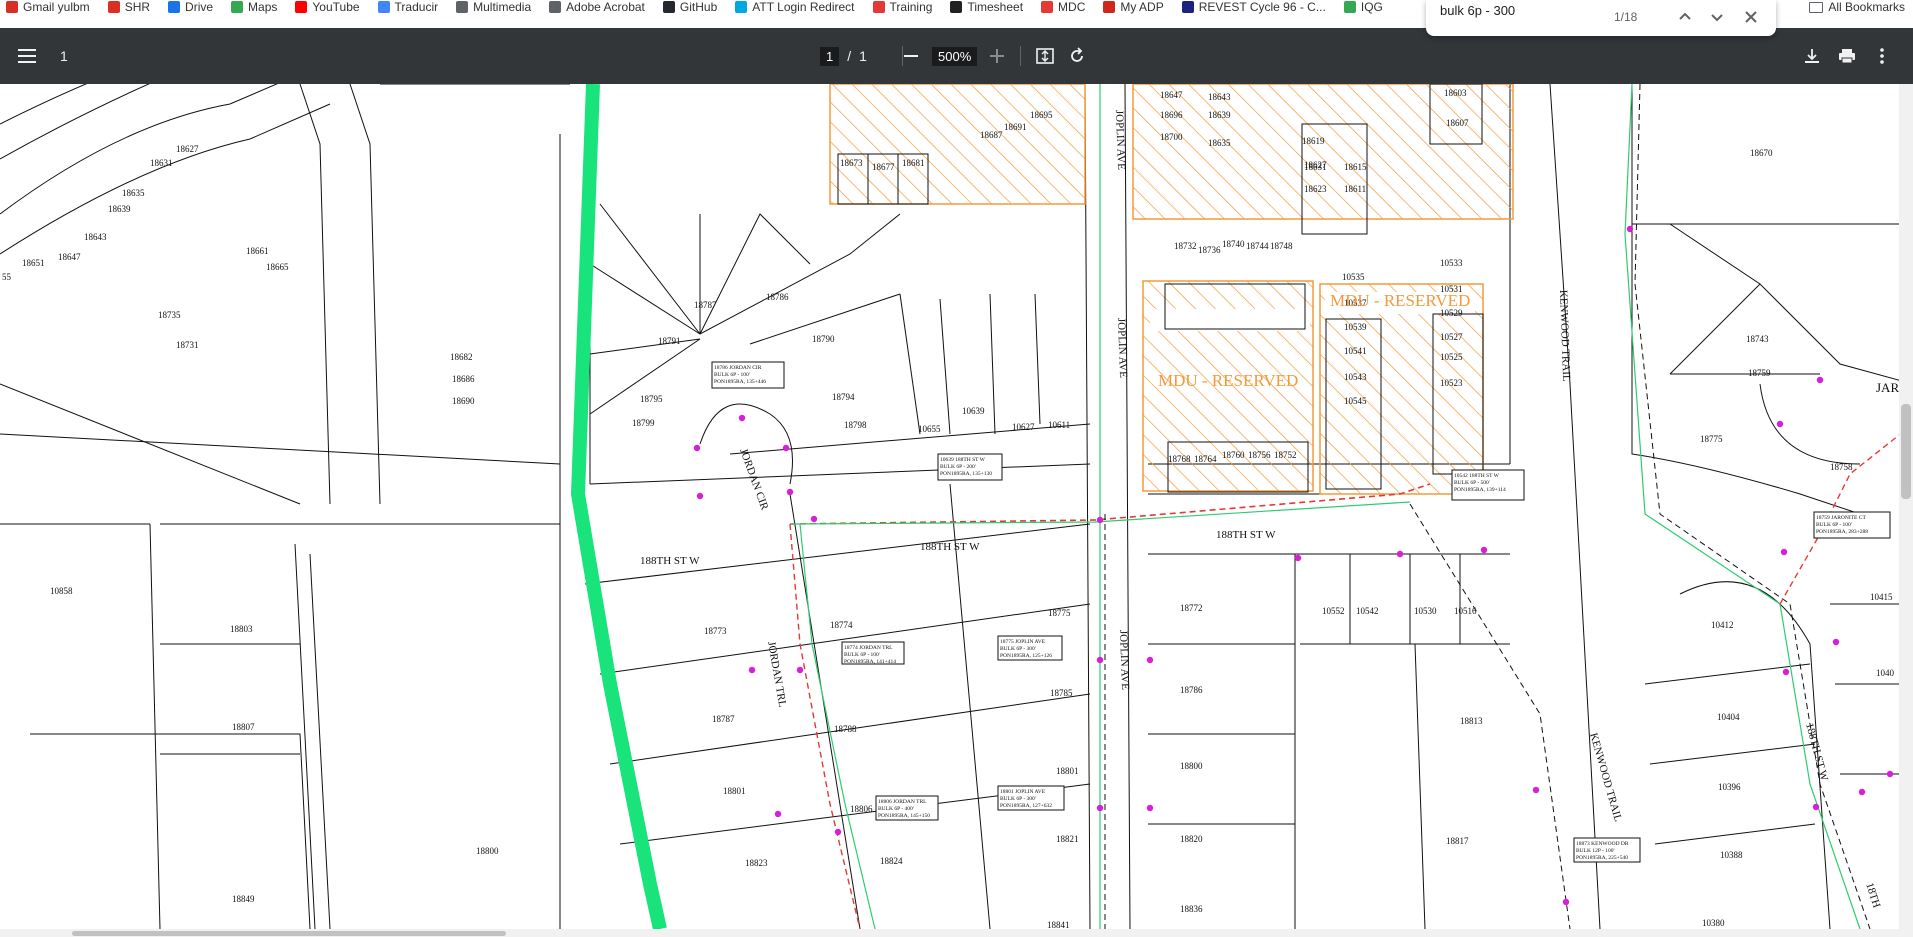  What do you see at coordinates (1191, 766) in the screenshot?
I see `lot-number: 18800` at bounding box center [1191, 766].